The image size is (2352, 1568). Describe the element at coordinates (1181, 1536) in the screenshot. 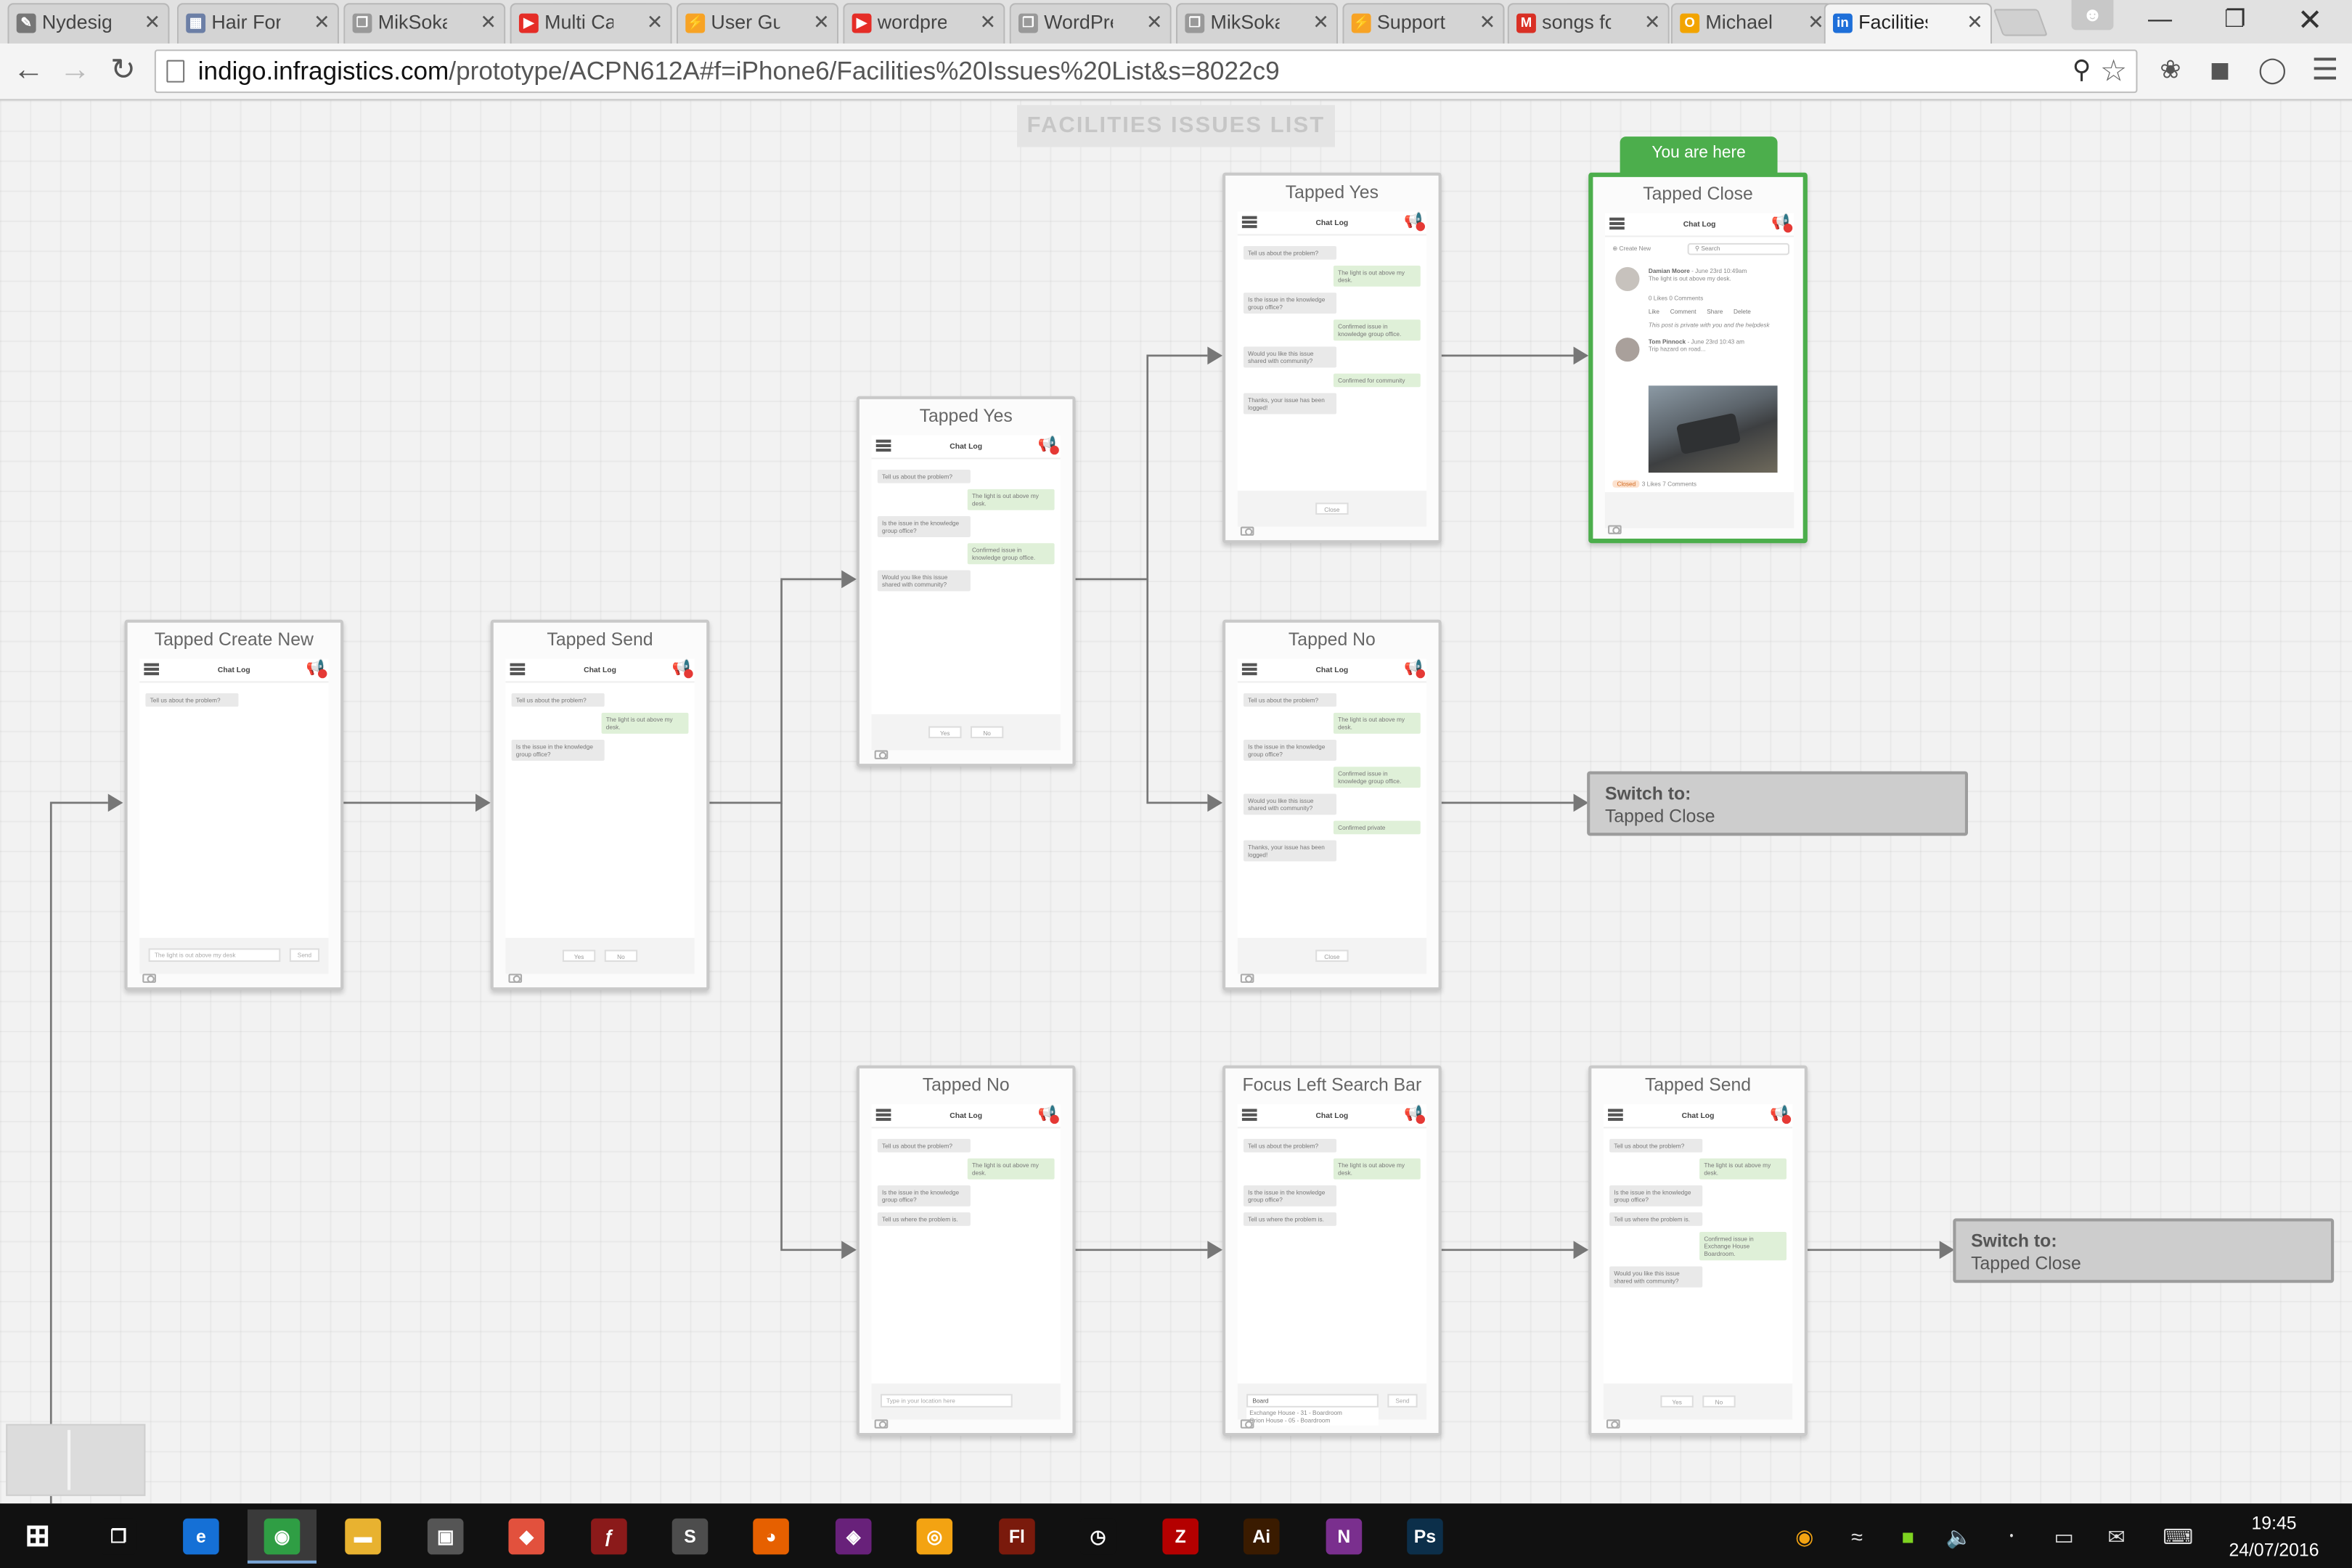

I see `filezilla-taskbar-button: Z` at that location.